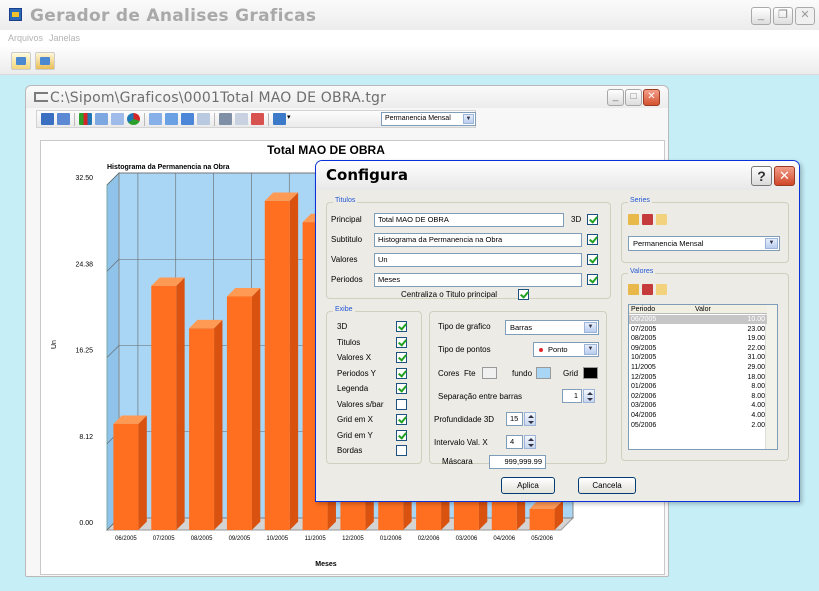 This screenshot has width=819, height=591. I want to click on table-icon, so click(155, 119).